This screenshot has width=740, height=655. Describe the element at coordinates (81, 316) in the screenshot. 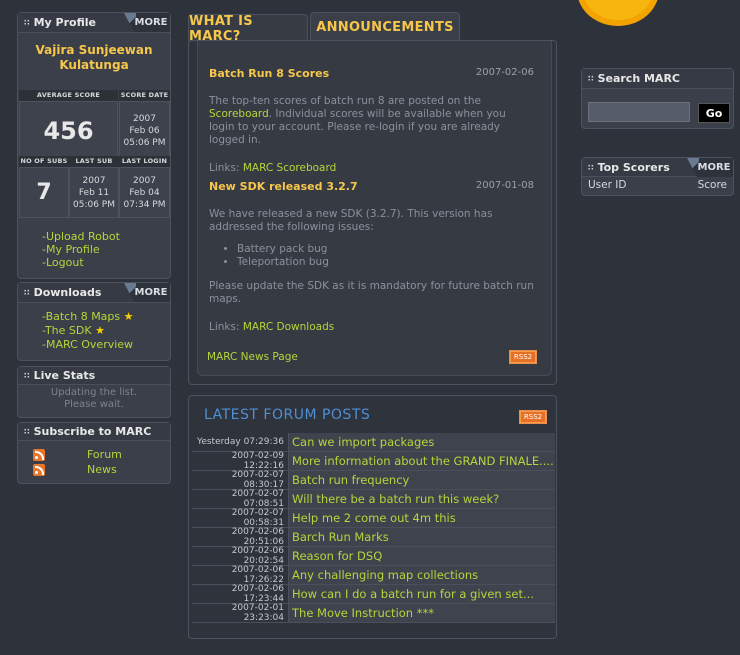

I see `batch-8-maps-link: -Batch 8 Maps` at that location.